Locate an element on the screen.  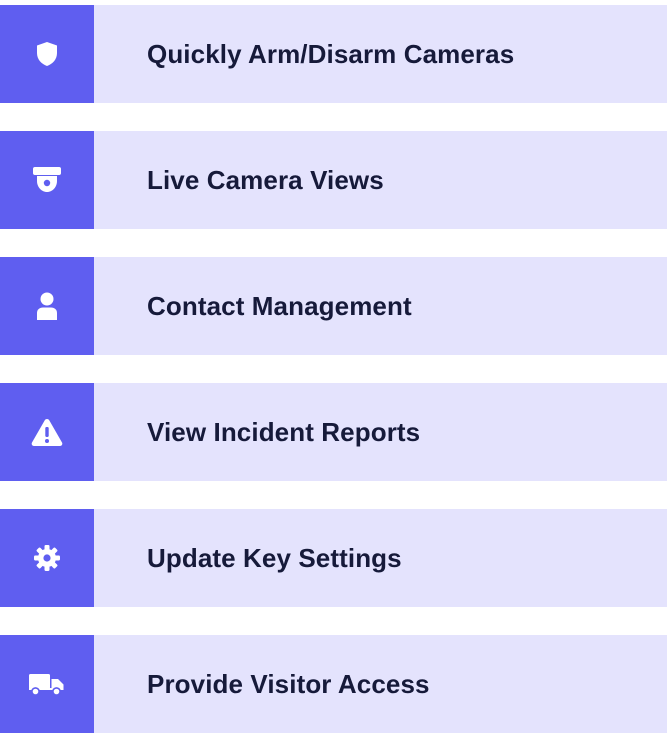
feature-live-camera-views: Live Camera Views is located at coordinates (333, 180).